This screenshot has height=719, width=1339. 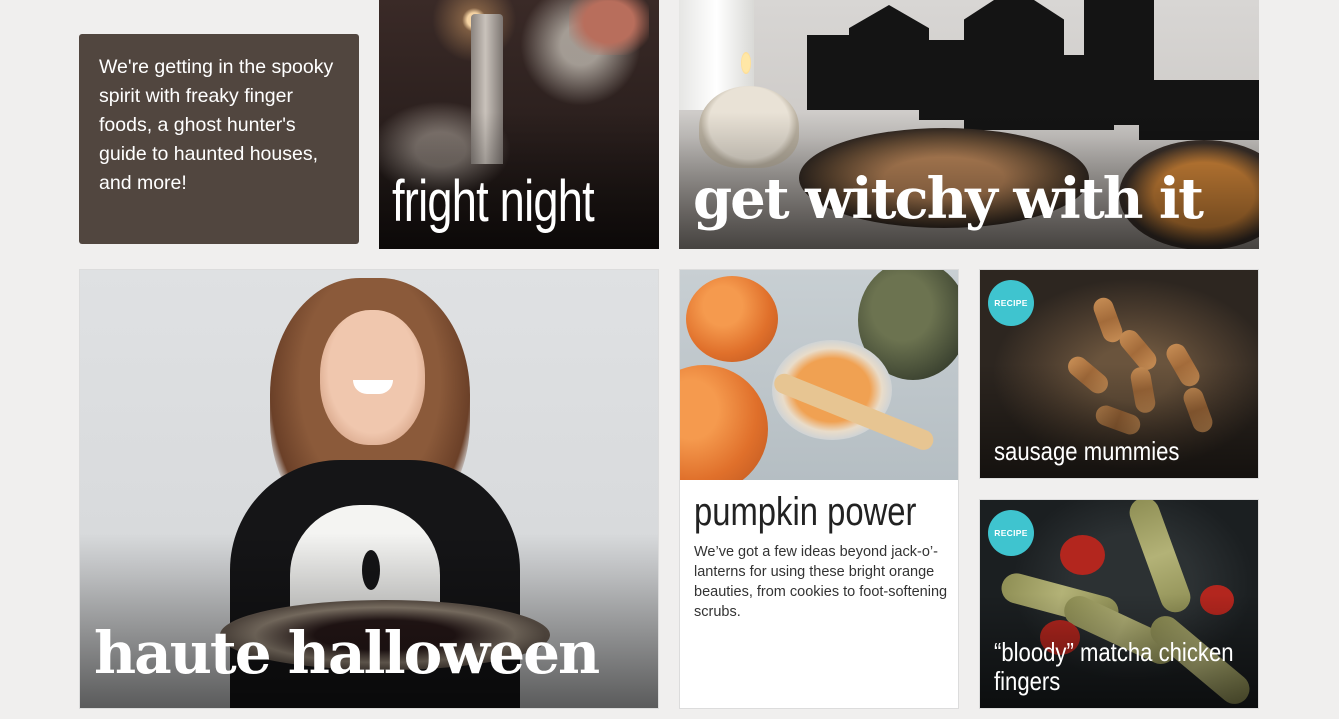 What do you see at coordinates (493, 201) in the screenshot?
I see `fright-night-title: fright night` at bounding box center [493, 201].